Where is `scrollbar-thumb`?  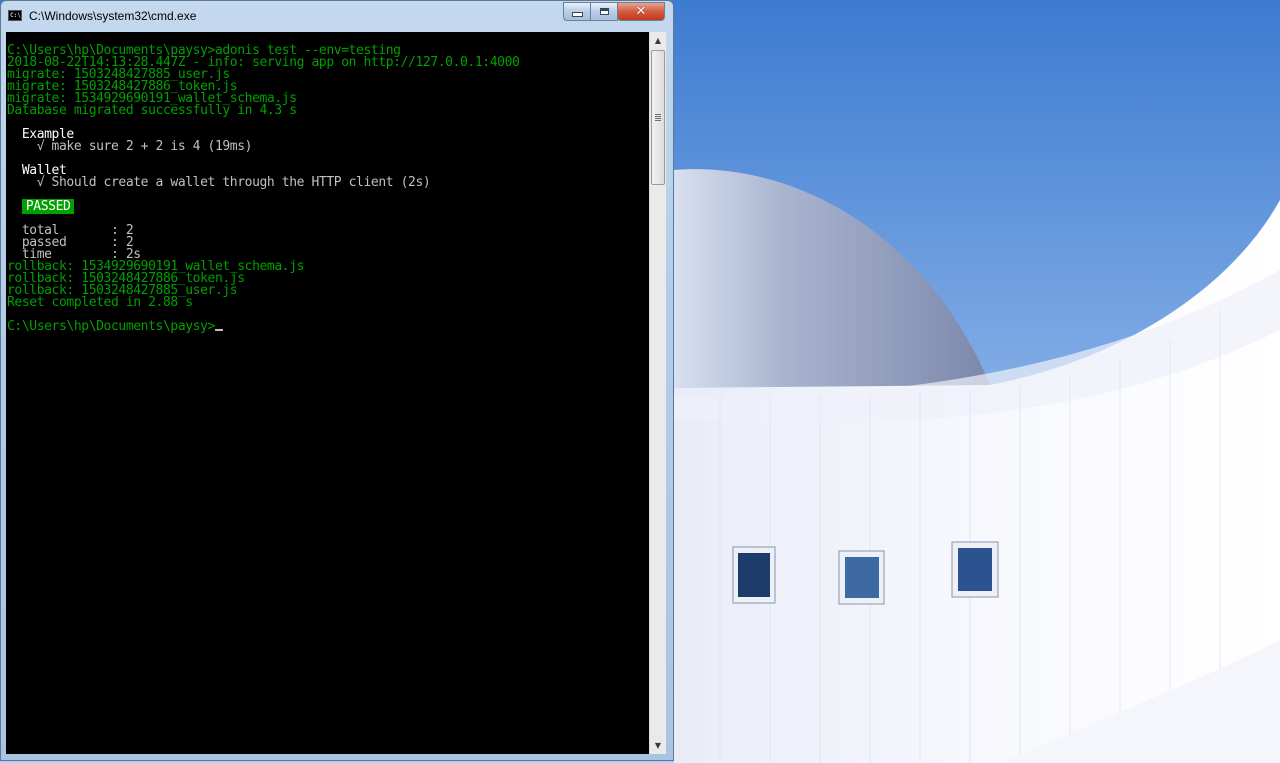 scrollbar-thumb is located at coordinates (658, 117).